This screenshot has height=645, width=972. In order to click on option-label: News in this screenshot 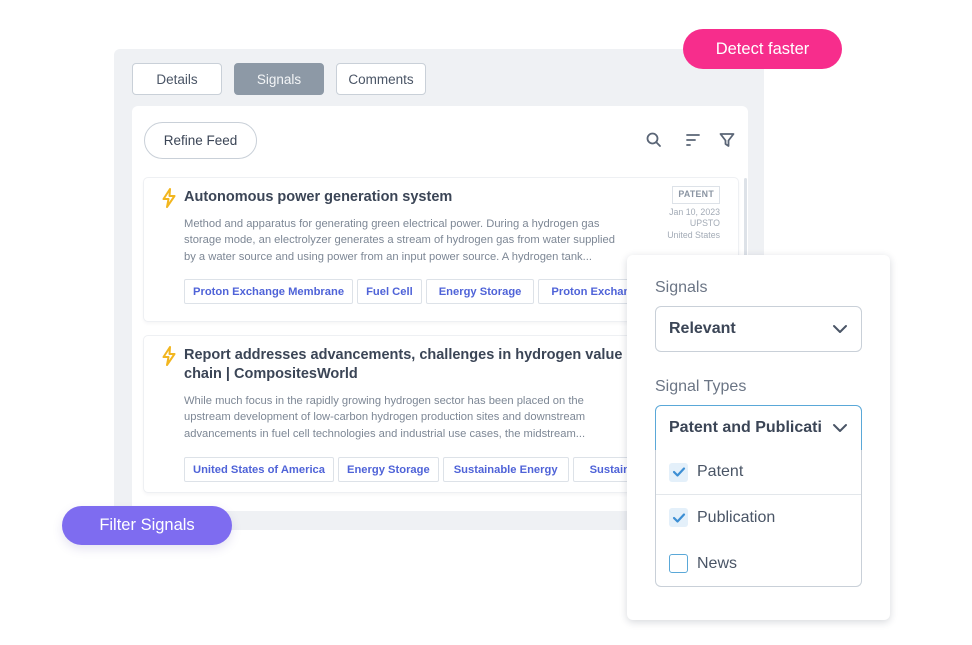, I will do `click(717, 563)`.